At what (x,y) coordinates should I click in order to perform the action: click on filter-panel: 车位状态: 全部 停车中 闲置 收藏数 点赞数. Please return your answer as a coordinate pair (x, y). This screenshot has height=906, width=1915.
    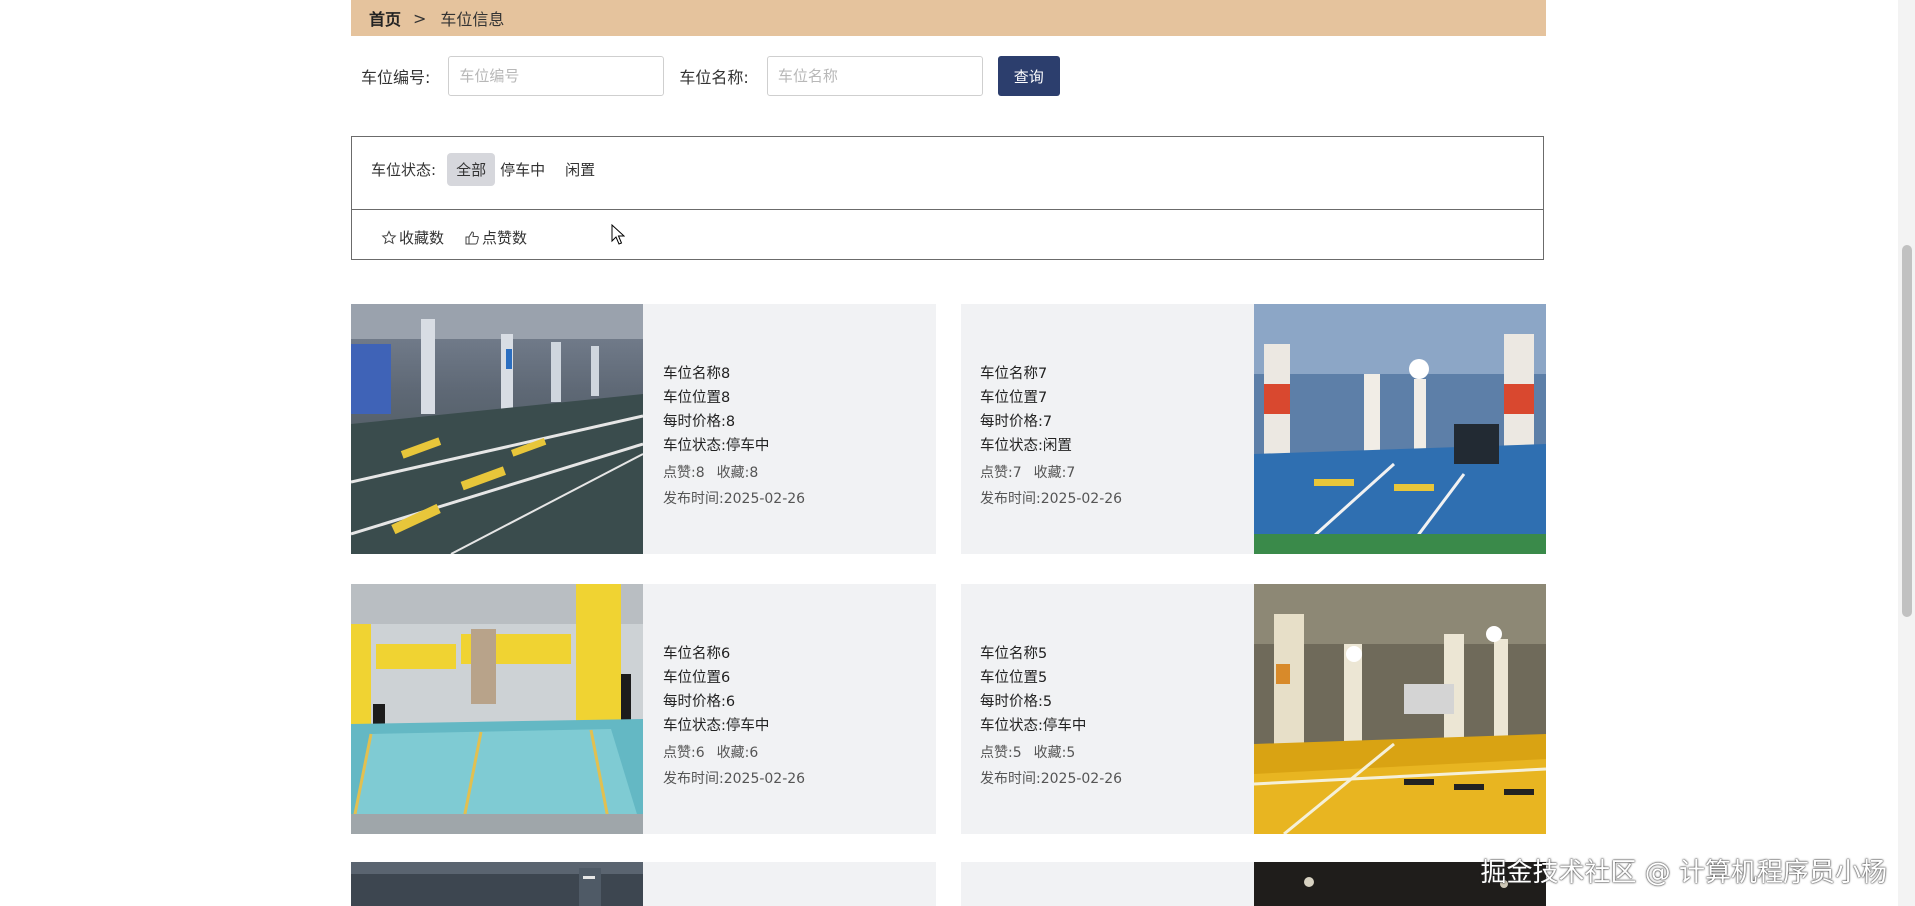
    Looking at the image, I should click on (947, 198).